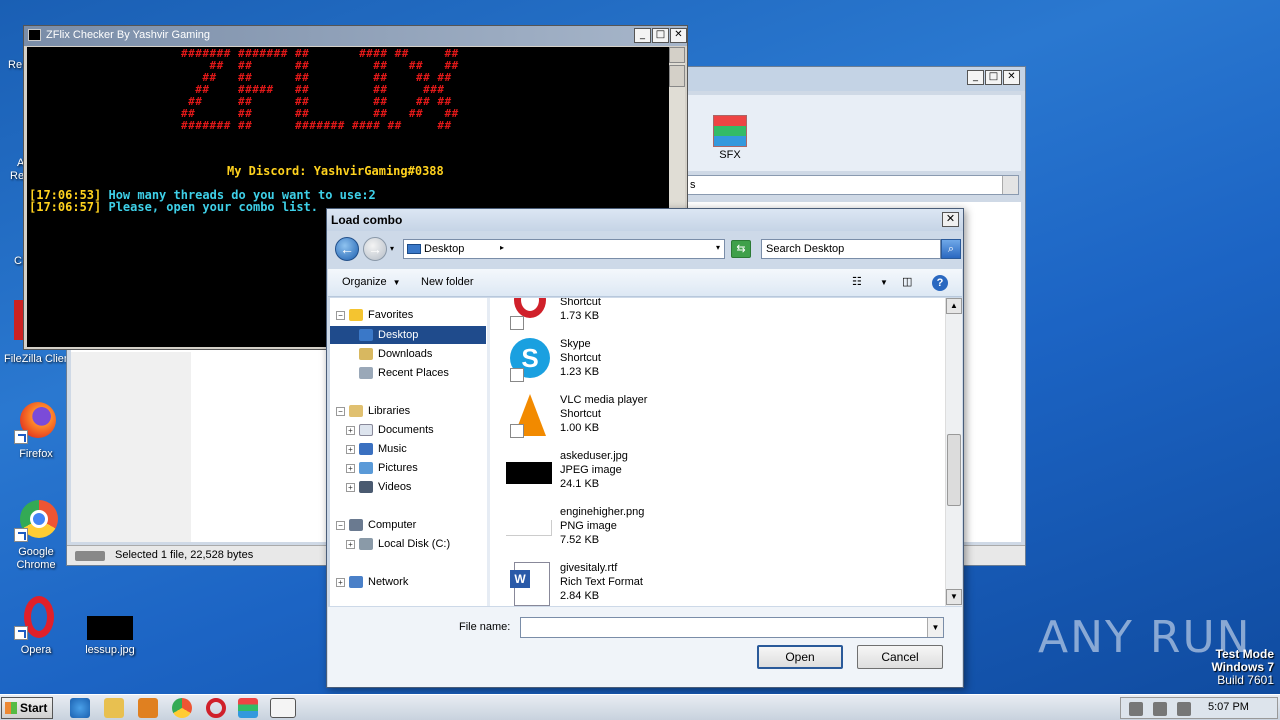 The width and height of the screenshot is (1280, 720). I want to click on file-type: Shortcut, so click(580, 303).